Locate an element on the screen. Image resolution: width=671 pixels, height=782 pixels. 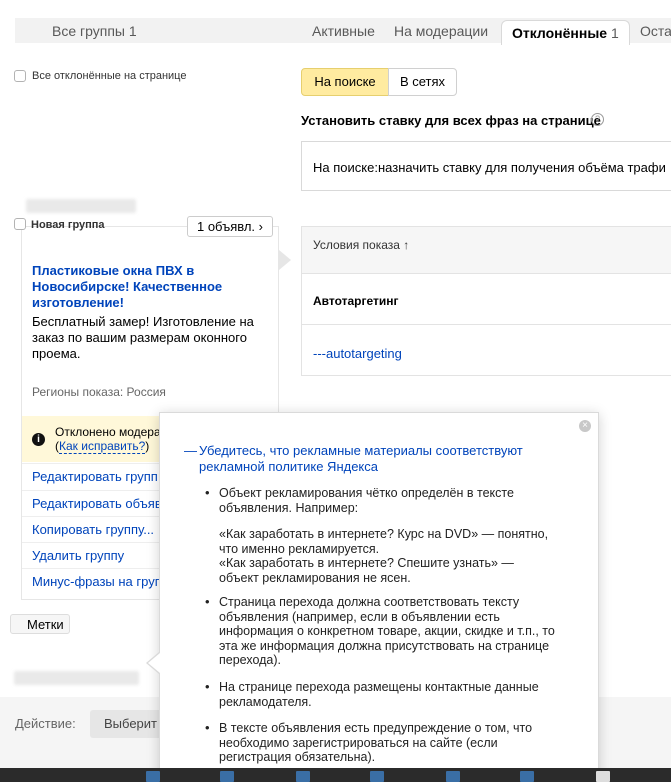
tab-all-groups-count: 1 is located at coordinates (132, 31).